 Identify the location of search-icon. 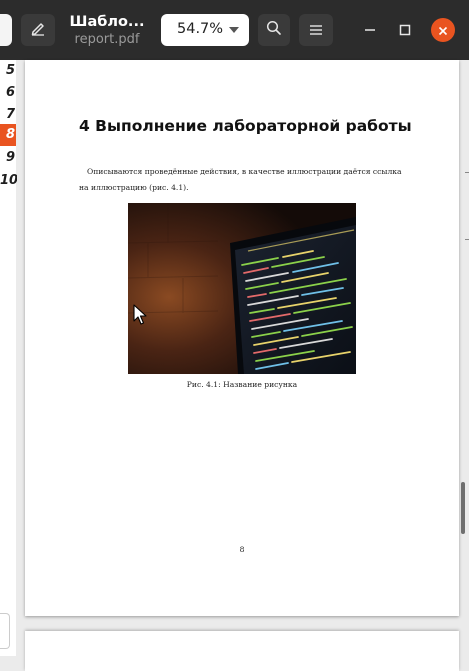
(274, 30).